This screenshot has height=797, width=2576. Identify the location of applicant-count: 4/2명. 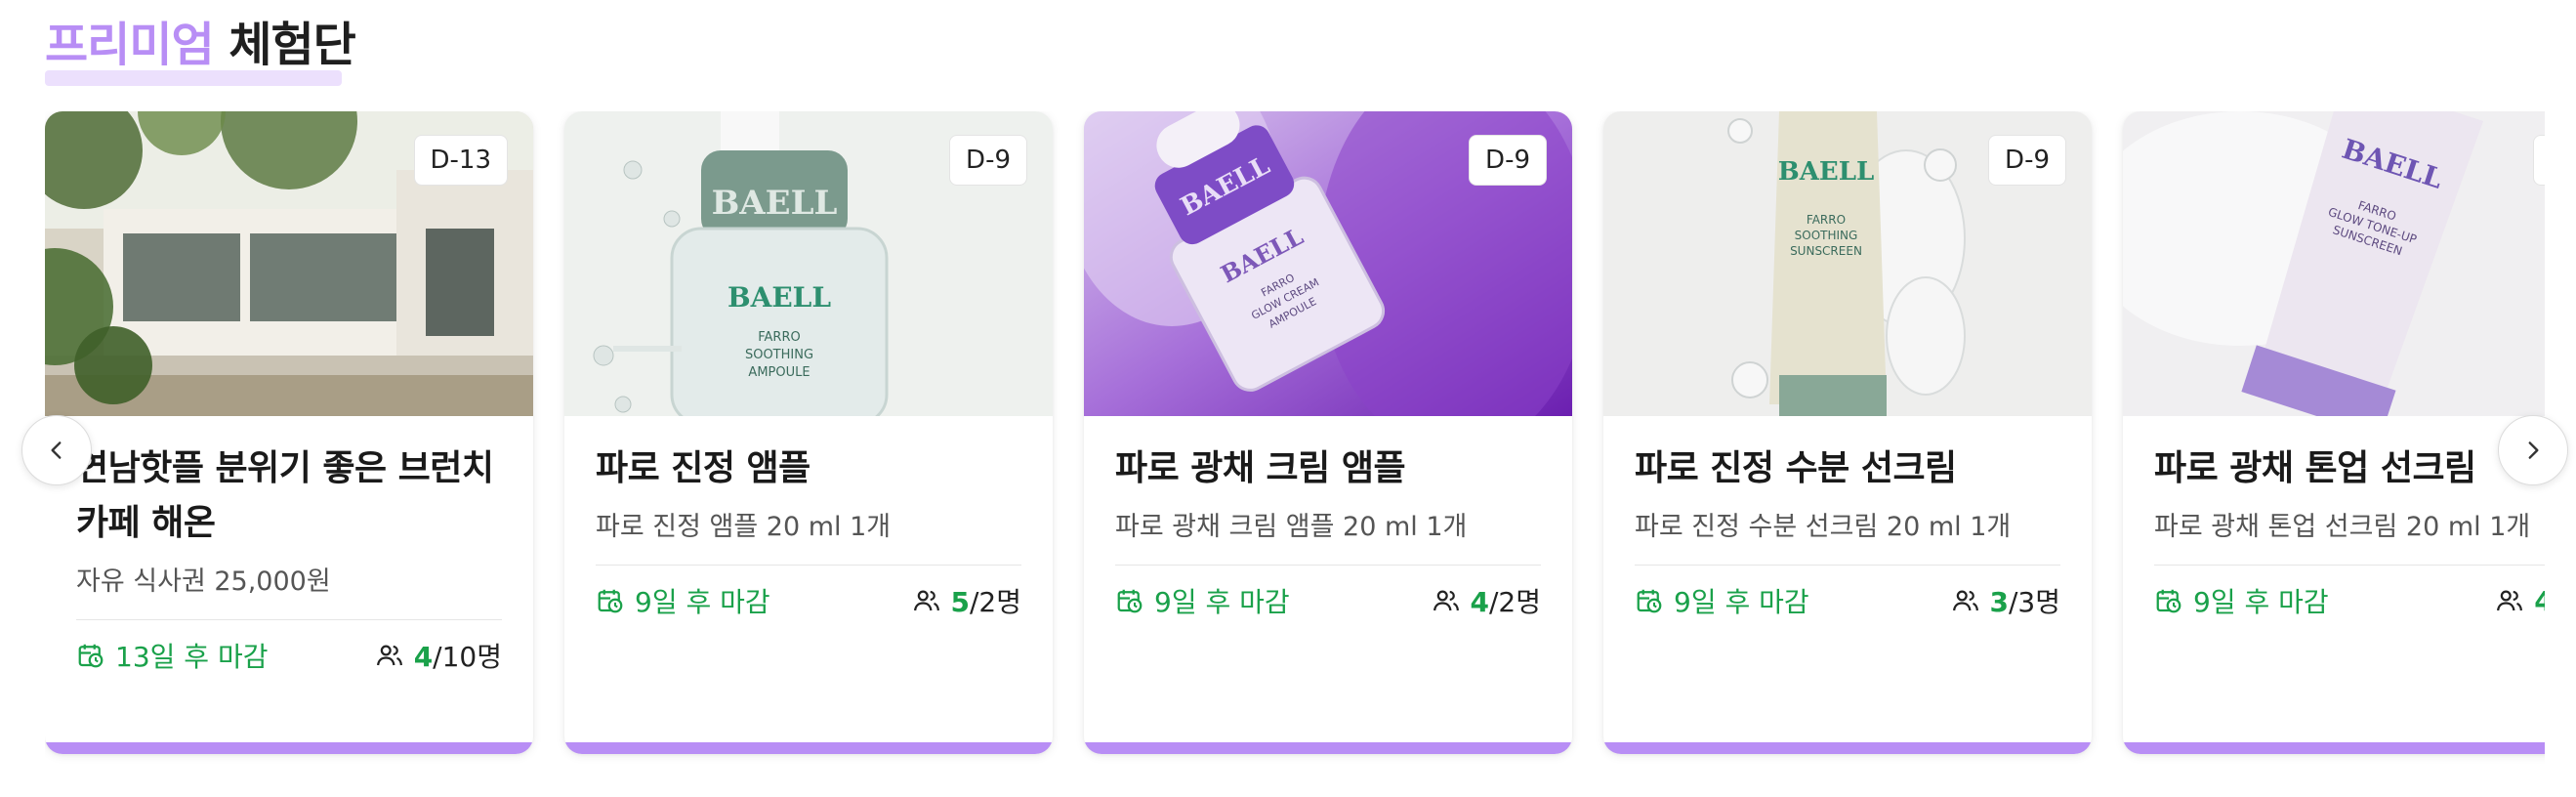
(1486, 600).